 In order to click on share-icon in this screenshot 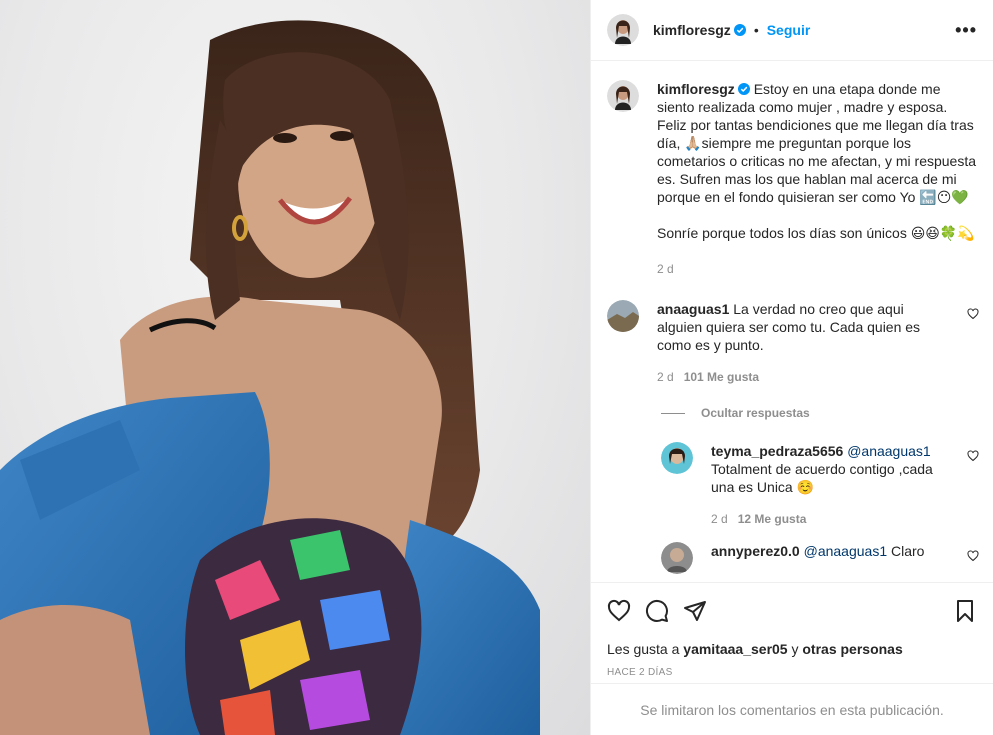, I will do `click(695, 611)`.